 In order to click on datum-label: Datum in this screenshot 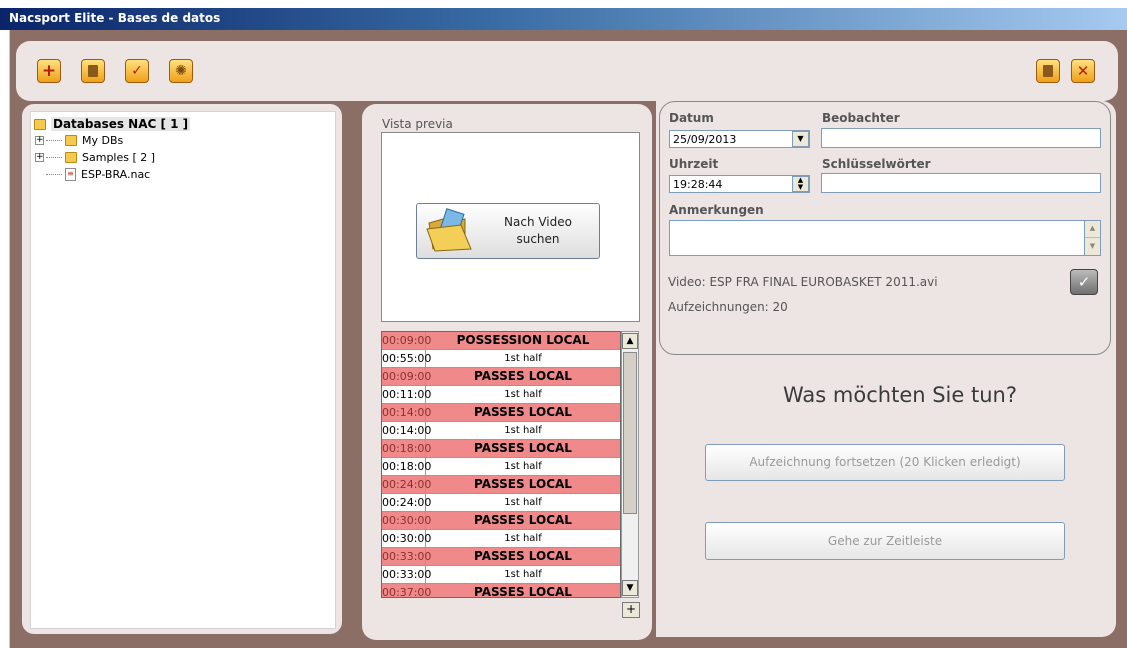, I will do `click(691, 118)`.